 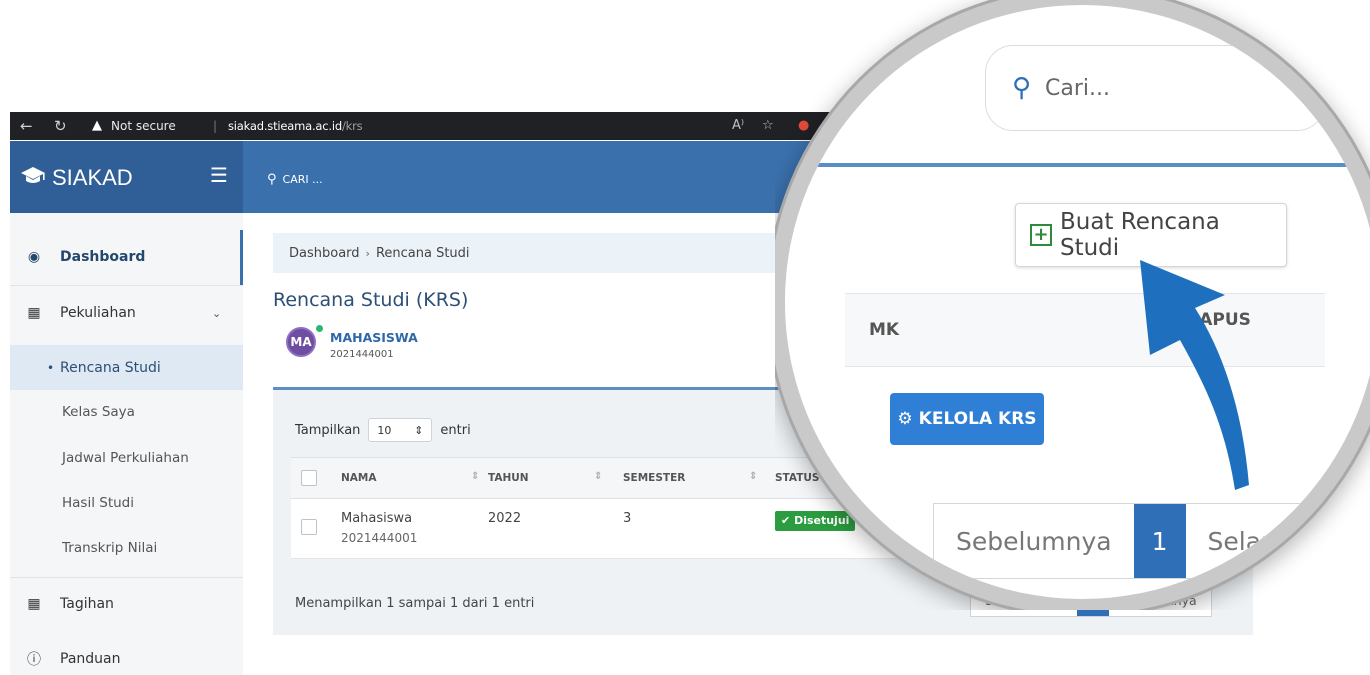 What do you see at coordinates (359, 478) in the screenshot?
I see `column-header-nama: NAMA` at bounding box center [359, 478].